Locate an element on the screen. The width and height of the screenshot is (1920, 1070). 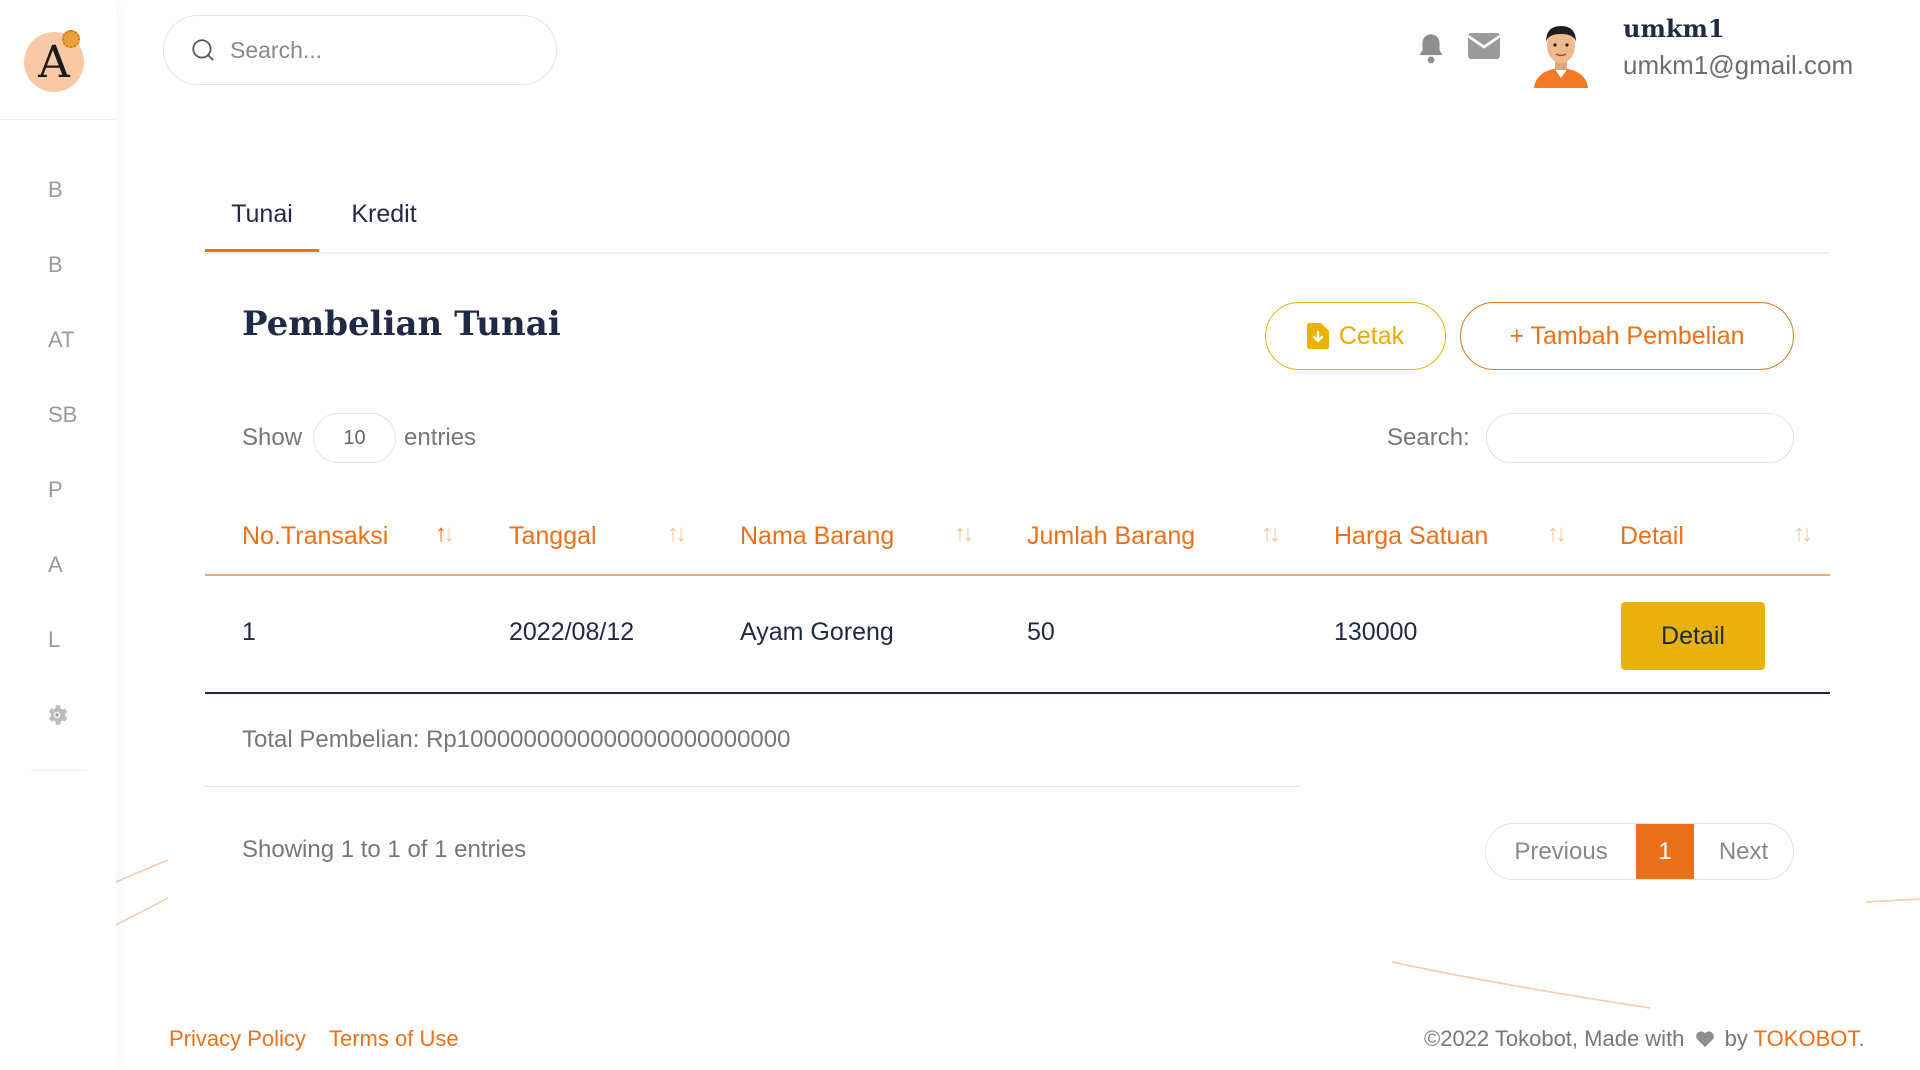
page-1-button: 1 is located at coordinates (1665, 851).